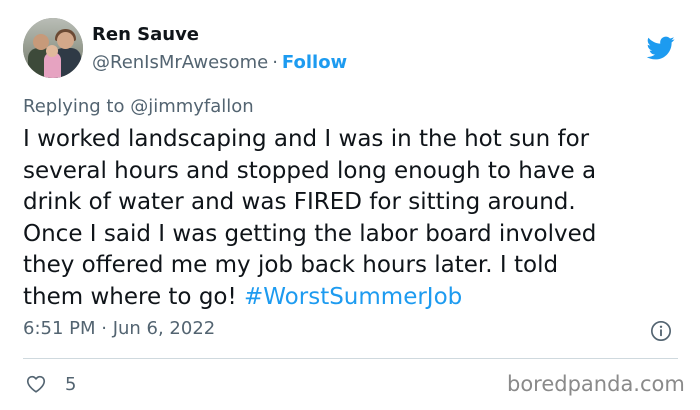  What do you see at coordinates (119, 328) in the screenshot?
I see `timestamp: 6:51 PM · Jun 6, 2022` at bounding box center [119, 328].